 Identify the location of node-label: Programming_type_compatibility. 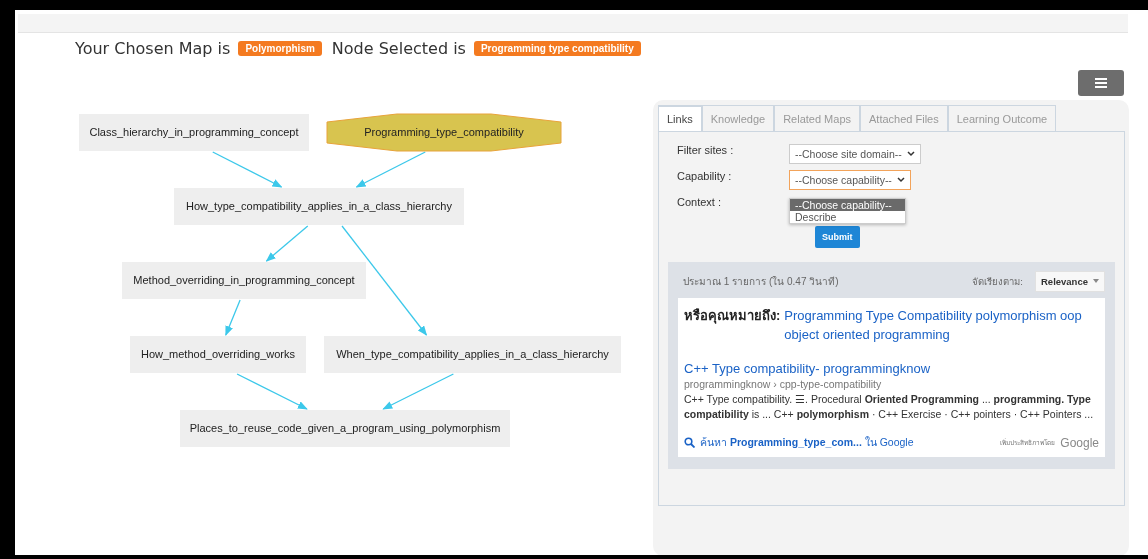
(444, 132).